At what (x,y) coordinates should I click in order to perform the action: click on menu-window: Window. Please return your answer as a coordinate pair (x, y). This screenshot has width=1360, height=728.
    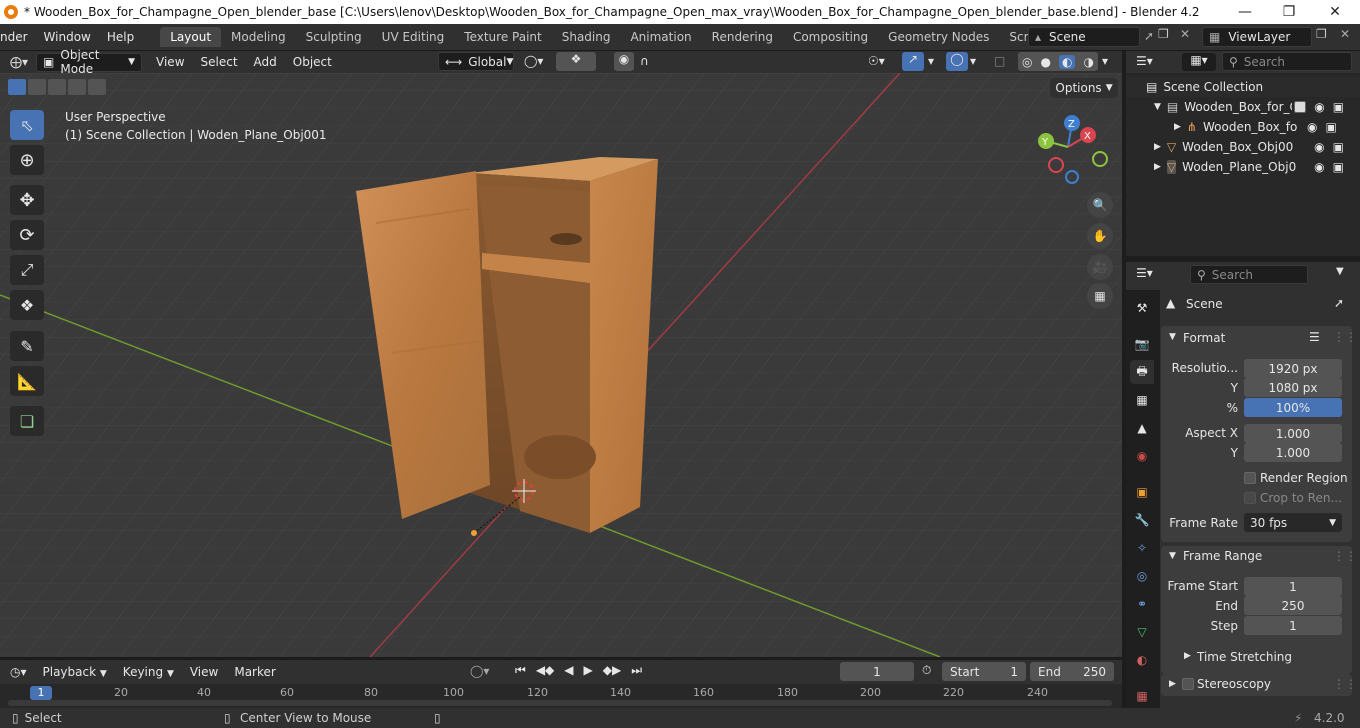
    Looking at the image, I should click on (67, 37).